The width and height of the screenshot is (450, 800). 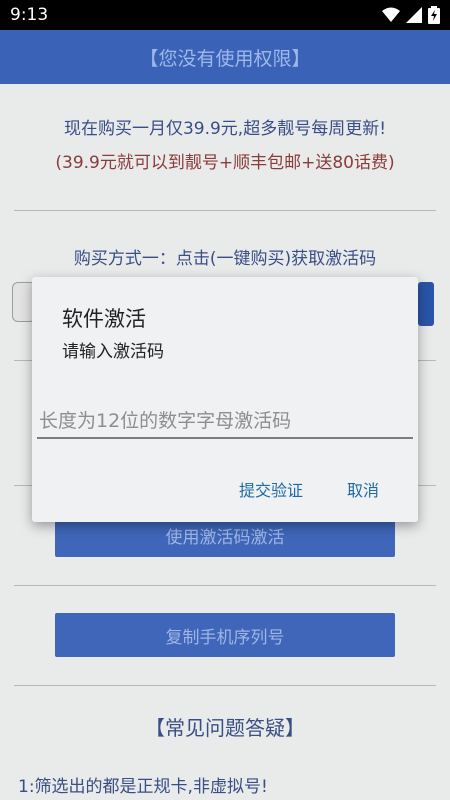 I want to click on cancel-button: 取消, so click(x=363, y=489).